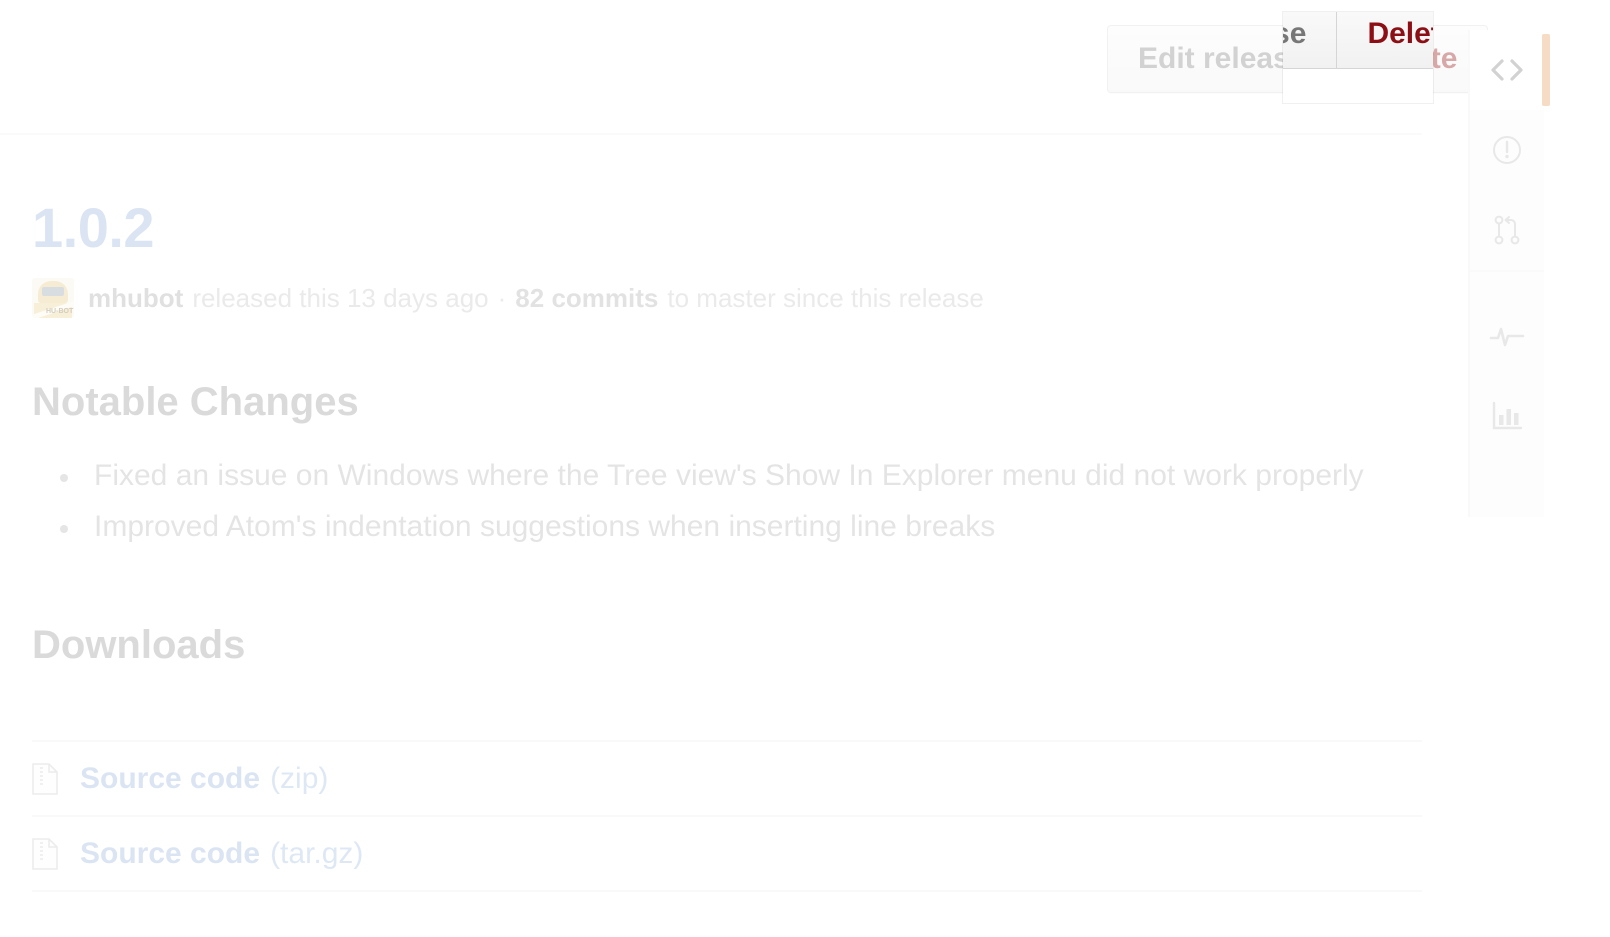 The image size is (1610, 937). What do you see at coordinates (1507, 284) in the screenshot?
I see `rail-spacer` at bounding box center [1507, 284].